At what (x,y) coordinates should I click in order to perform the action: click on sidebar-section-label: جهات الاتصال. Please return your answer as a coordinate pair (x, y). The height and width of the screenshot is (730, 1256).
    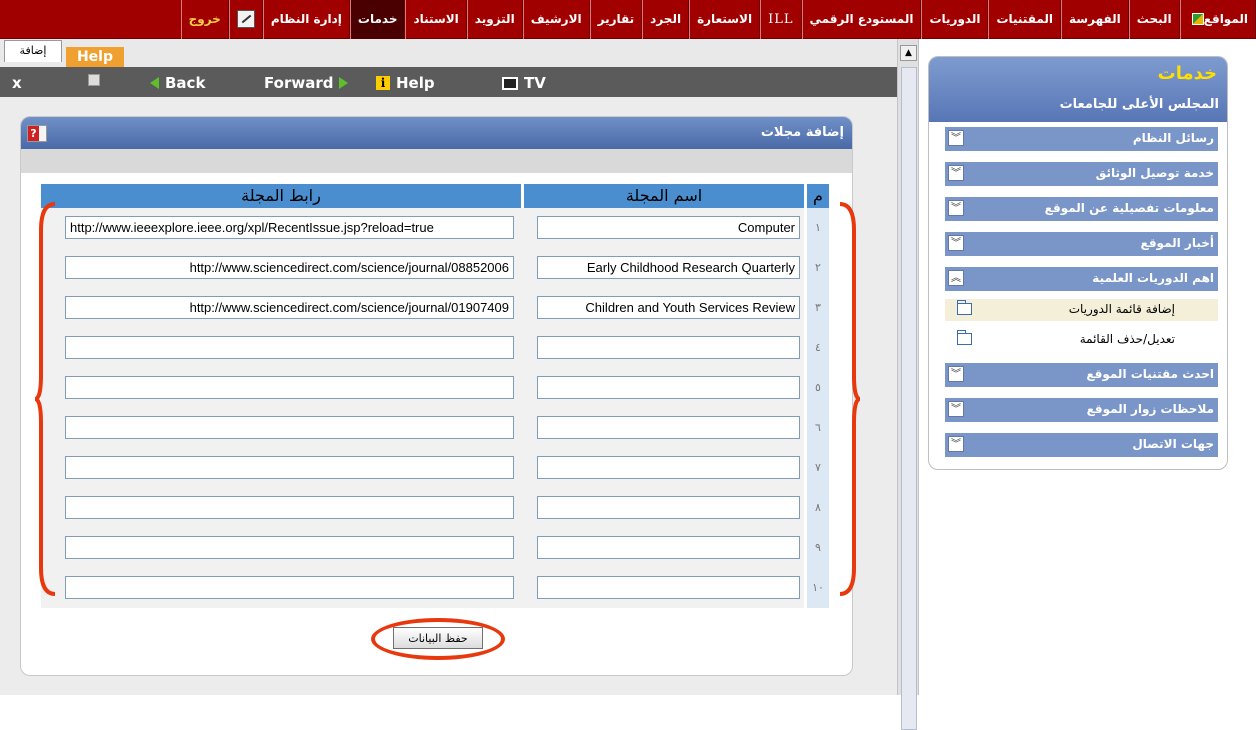
    Looking at the image, I should click on (1173, 444).